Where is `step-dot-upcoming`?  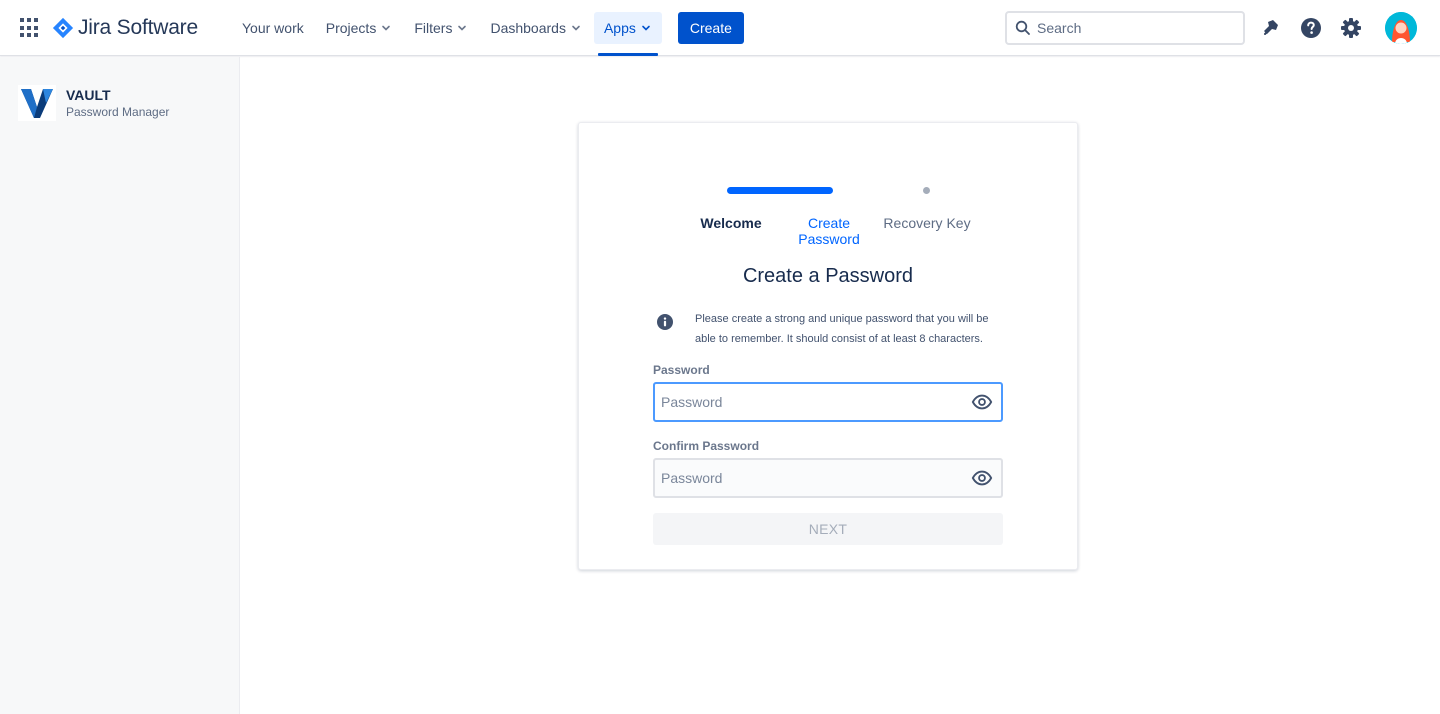 step-dot-upcoming is located at coordinates (926, 190).